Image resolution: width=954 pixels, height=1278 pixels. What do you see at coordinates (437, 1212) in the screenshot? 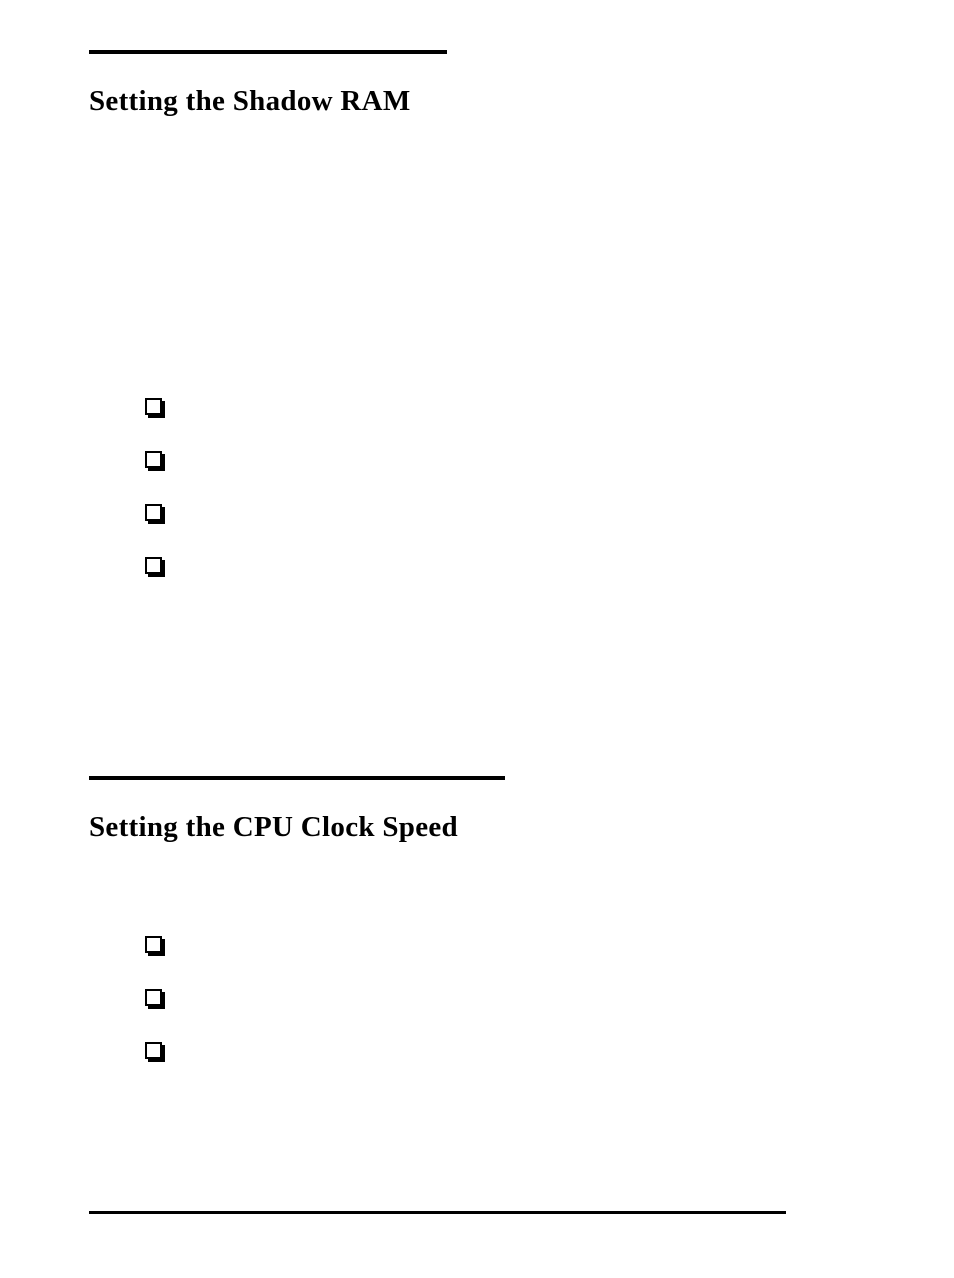
I see `footer-rule` at bounding box center [437, 1212].